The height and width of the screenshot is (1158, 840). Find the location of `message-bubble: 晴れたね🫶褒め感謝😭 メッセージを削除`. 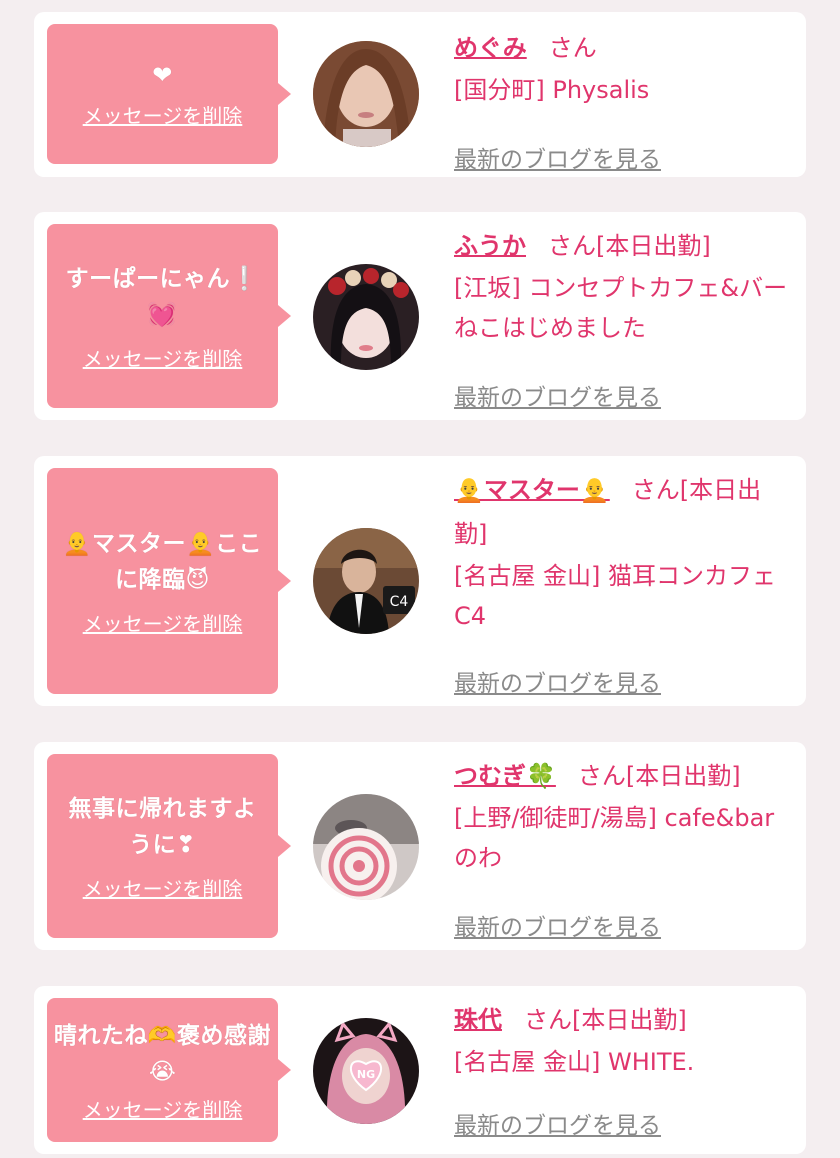

message-bubble: 晴れたね🫶褒め感謝😭 メッセージを削除 is located at coordinates (169, 1070).